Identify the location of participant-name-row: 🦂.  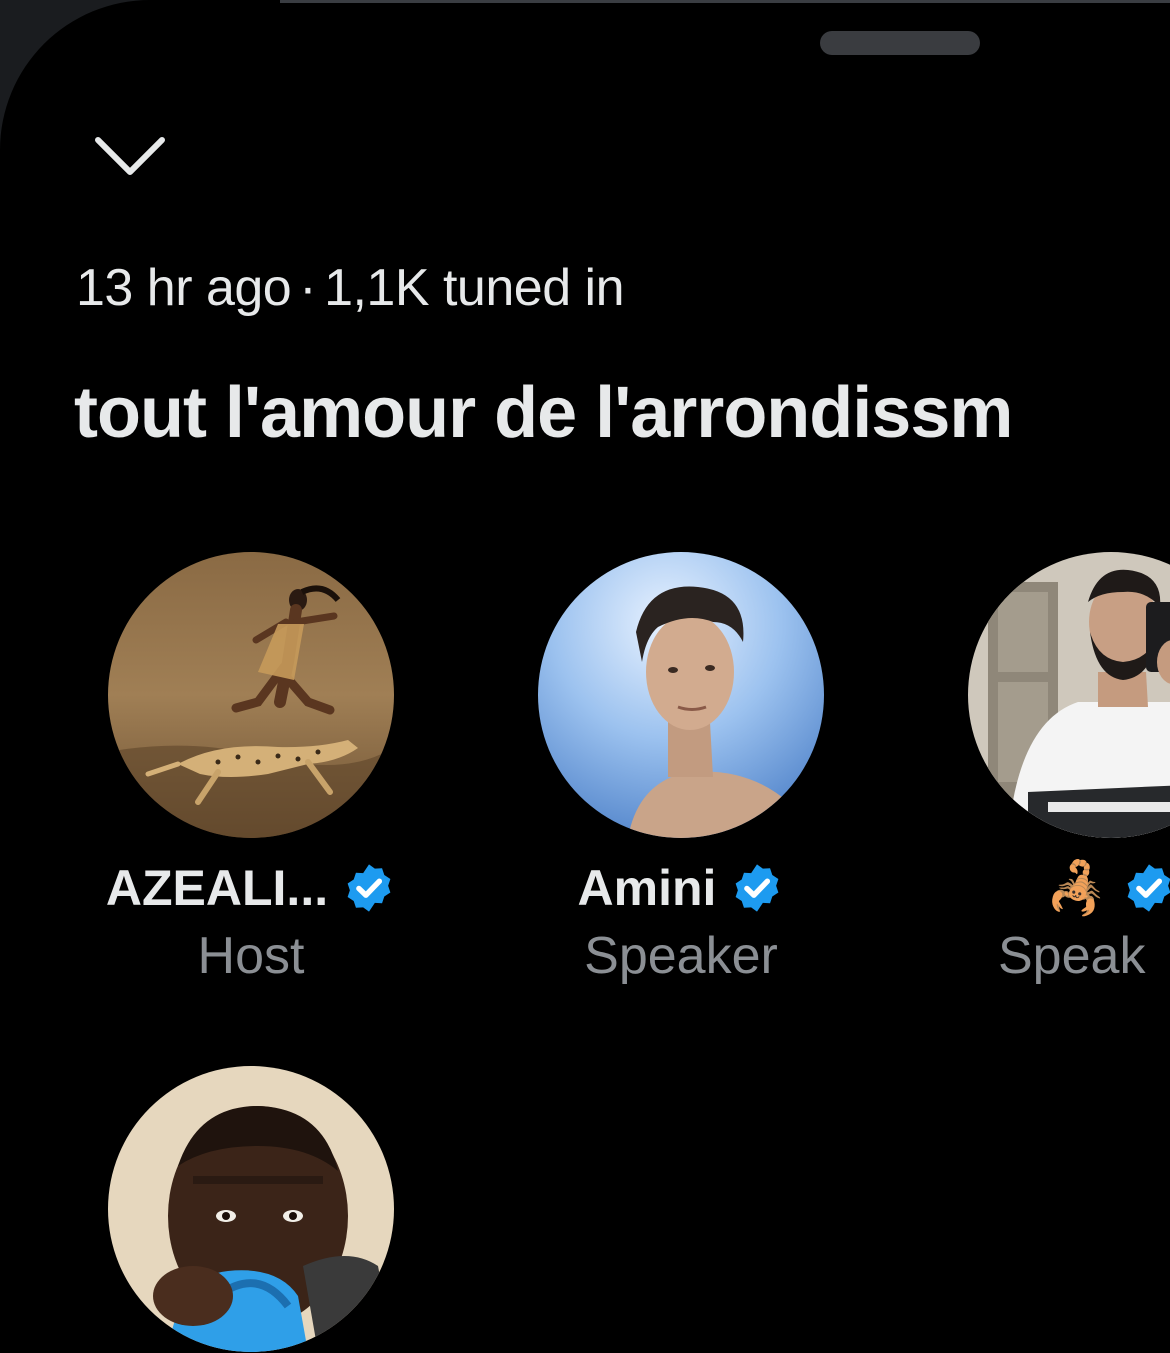
(1058, 888).